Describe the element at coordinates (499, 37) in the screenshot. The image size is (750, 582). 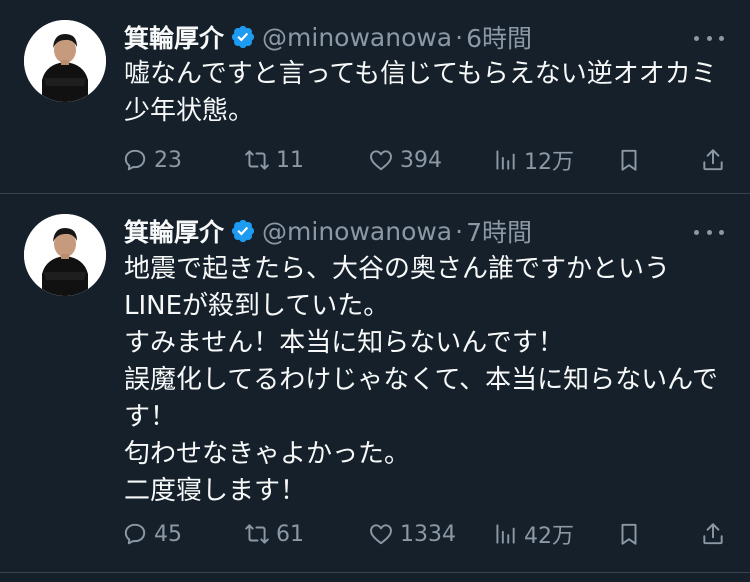
I see `timestamp: 6時間` at that location.